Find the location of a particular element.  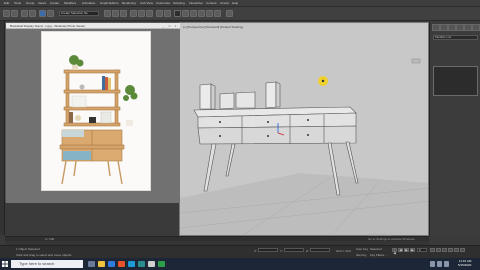

fov-icon is located at coordinates (456, 250).